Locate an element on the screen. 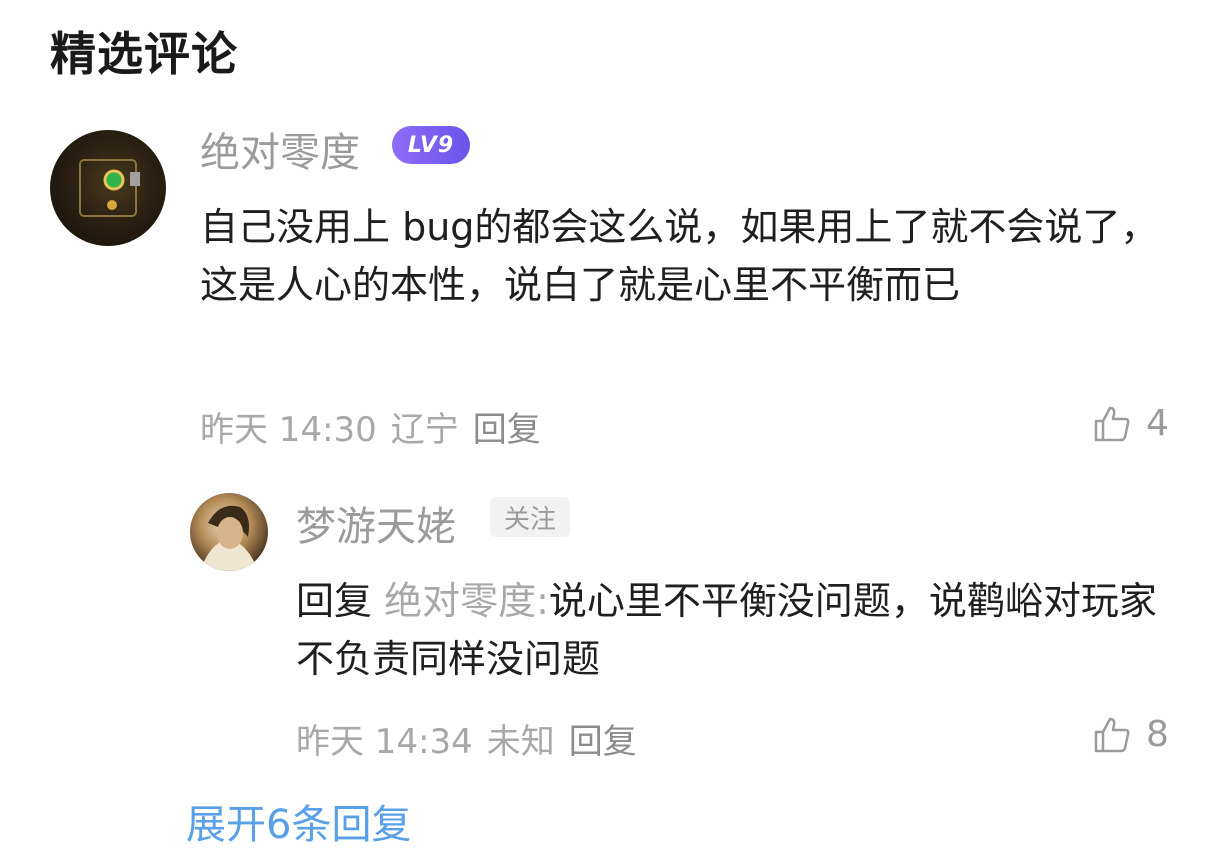  reply-prefix: 回复 is located at coordinates (334, 601).